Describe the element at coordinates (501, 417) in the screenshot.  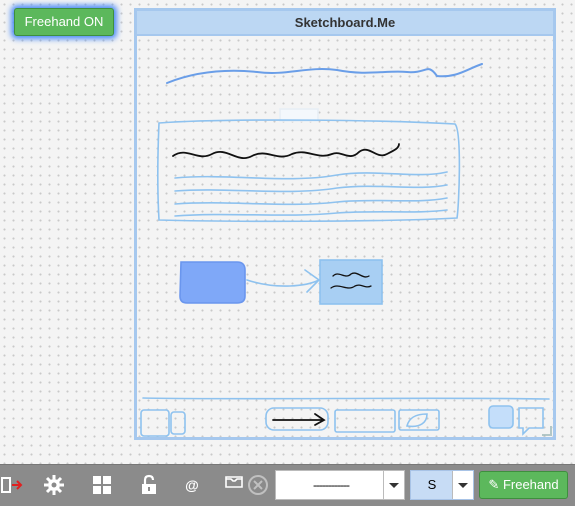
I see `sketch-image-icon` at that location.